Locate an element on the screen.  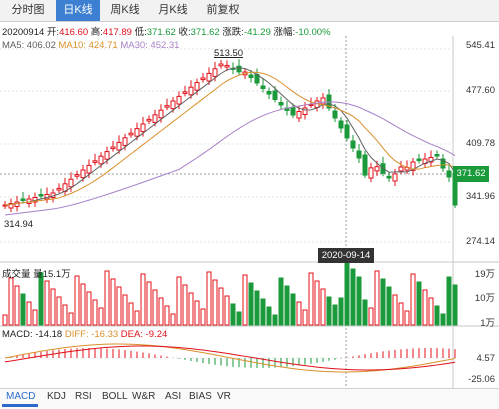
volume-value: 量15.1万 is located at coordinates (52, 274).